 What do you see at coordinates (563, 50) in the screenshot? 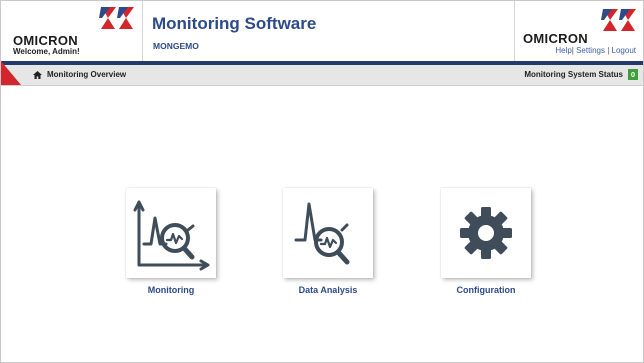
I see `help-link: Help` at bounding box center [563, 50].